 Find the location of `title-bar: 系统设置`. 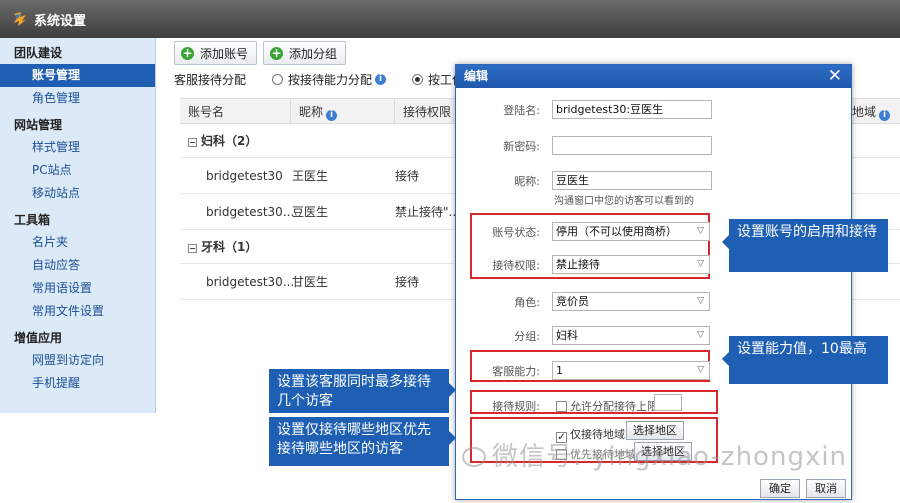

title-bar: 系统设置 is located at coordinates (450, 19).